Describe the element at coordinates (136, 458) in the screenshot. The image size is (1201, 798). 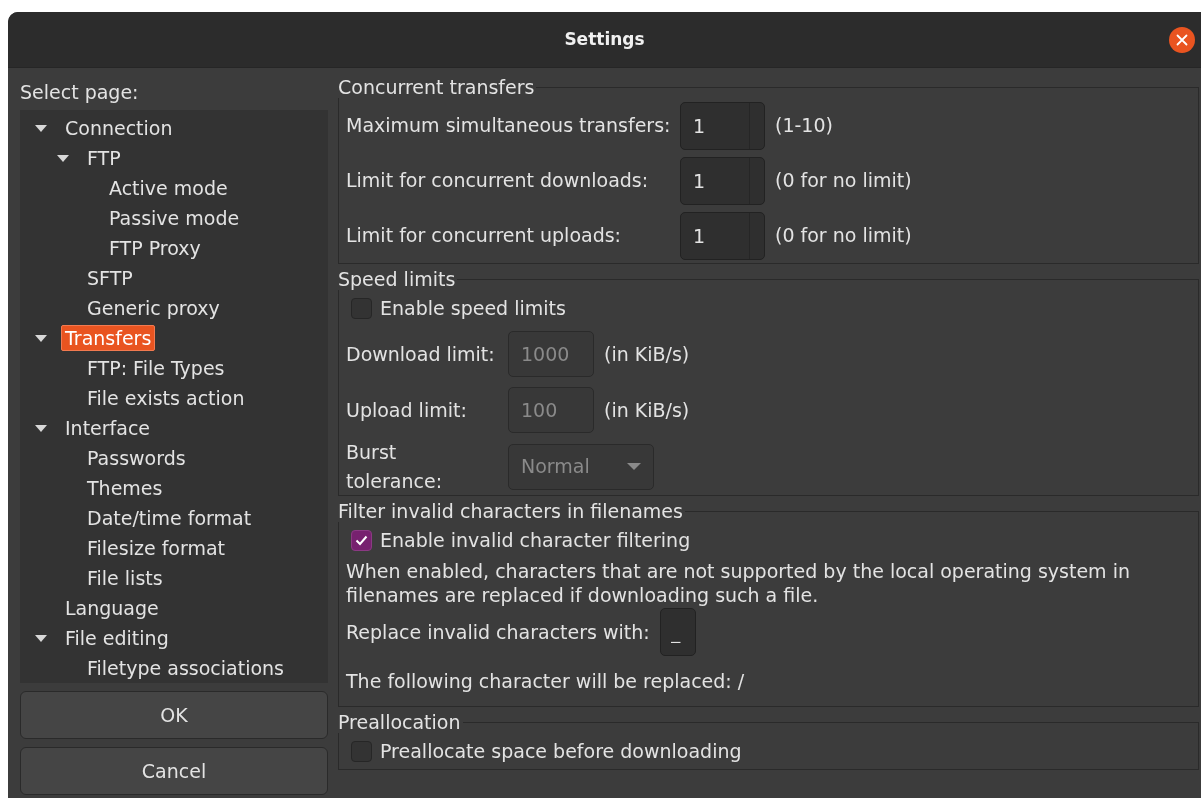
I see `tree-item: Passwords` at that location.